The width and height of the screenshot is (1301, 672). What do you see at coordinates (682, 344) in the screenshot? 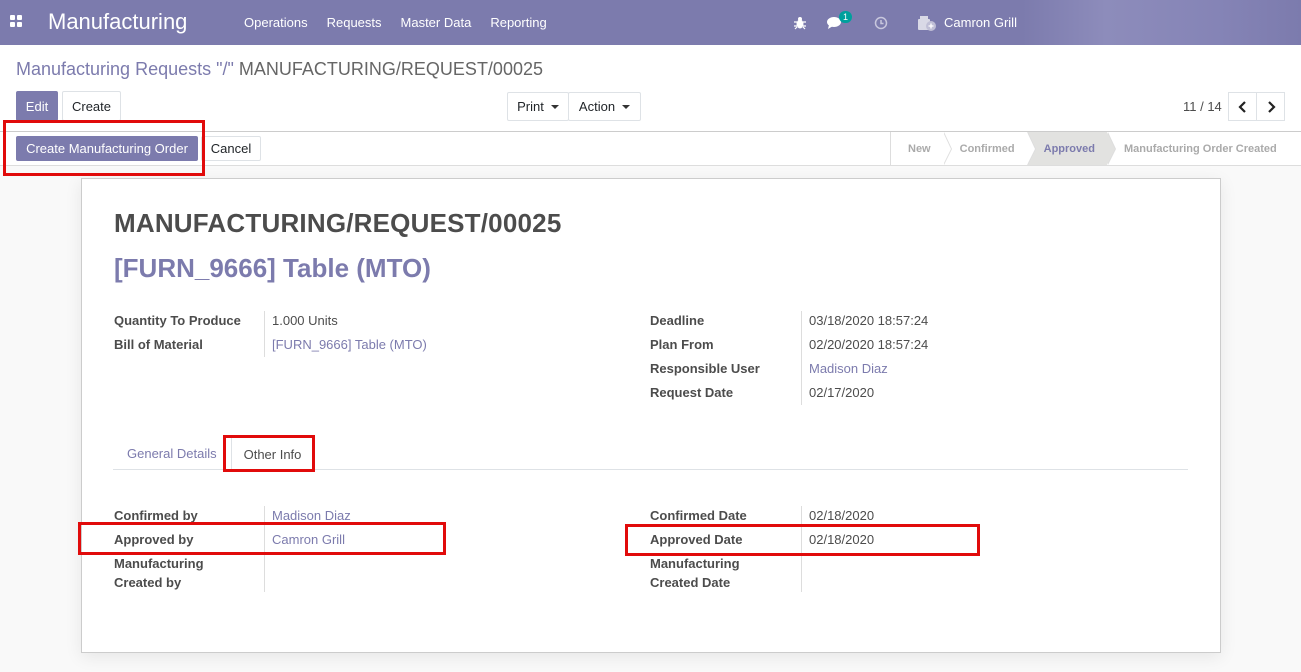
I see `plan-from-label: Plan From` at bounding box center [682, 344].